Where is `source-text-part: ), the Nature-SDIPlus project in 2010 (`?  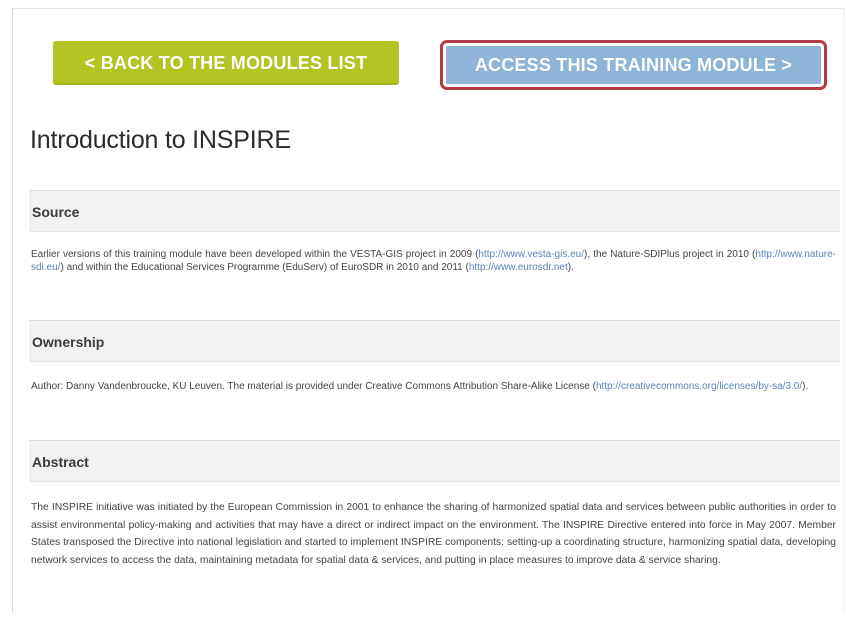
source-text-part: ), the Nature-SDIPlus project in 2010 ( is located at coordinates (670, 254).